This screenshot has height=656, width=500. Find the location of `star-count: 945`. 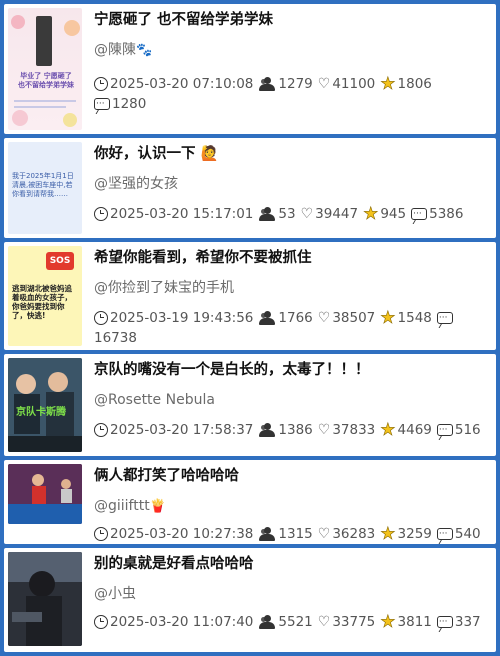

star-count: 945 is located at coordinates (393, 214).